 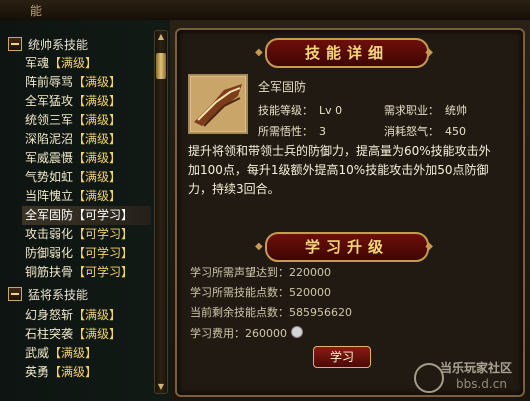 What do you see at coordinates (282, 87) in the screenshot?
I see `skill-name: 全军固防` at bounding box center [282, 87].